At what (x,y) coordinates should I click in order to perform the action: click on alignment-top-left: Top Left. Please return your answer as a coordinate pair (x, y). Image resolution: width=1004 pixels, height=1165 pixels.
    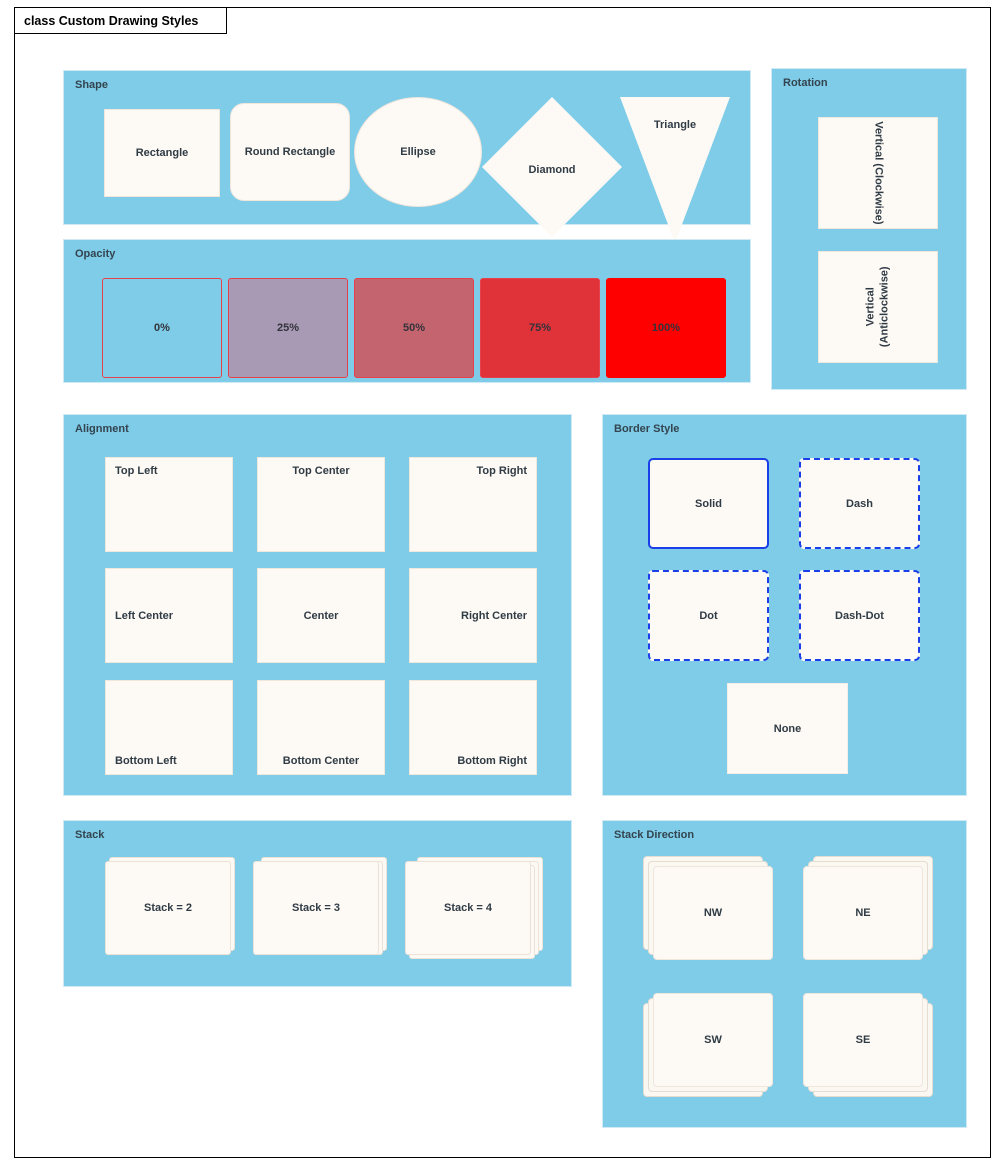
    Looking at the image, I should click on (169, 504).